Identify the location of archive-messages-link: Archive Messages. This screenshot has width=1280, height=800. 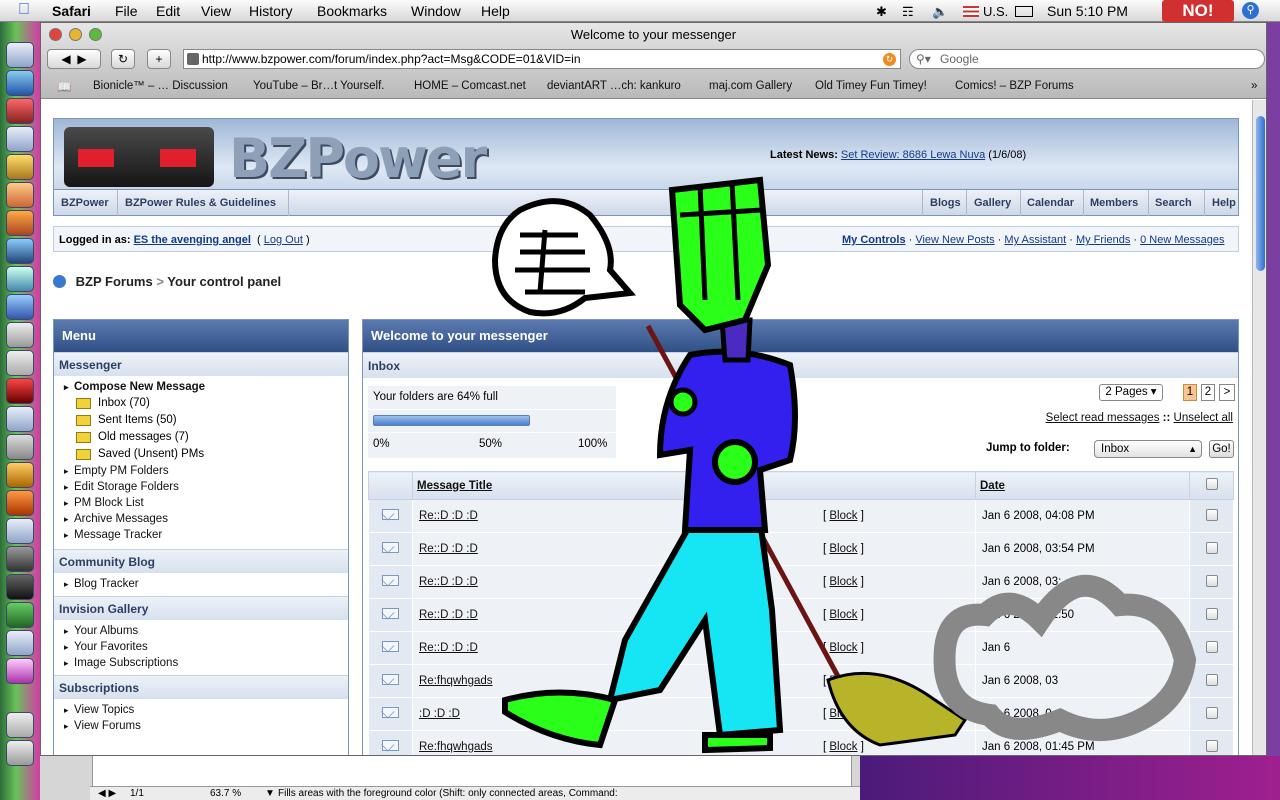
(201, 519).